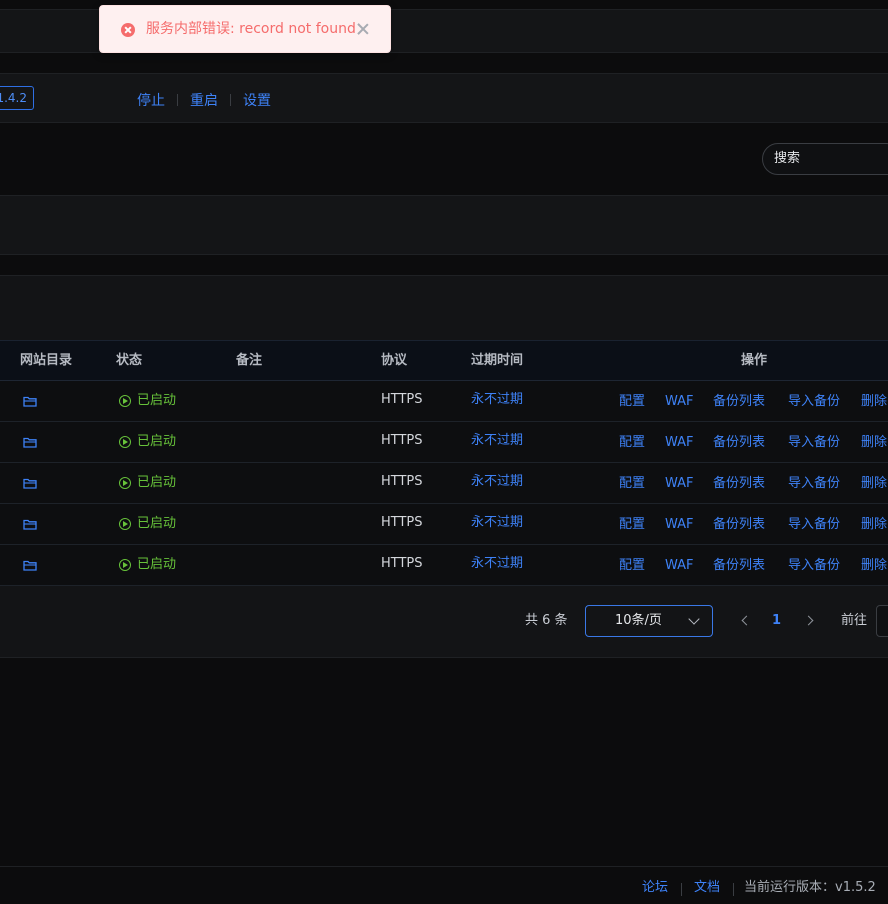 Image resolution: width=888 pixels, height=904 pixels. Describe the element at coordinates (694, 619) in the screenshot. I see `chevron-down-icon` at that location.